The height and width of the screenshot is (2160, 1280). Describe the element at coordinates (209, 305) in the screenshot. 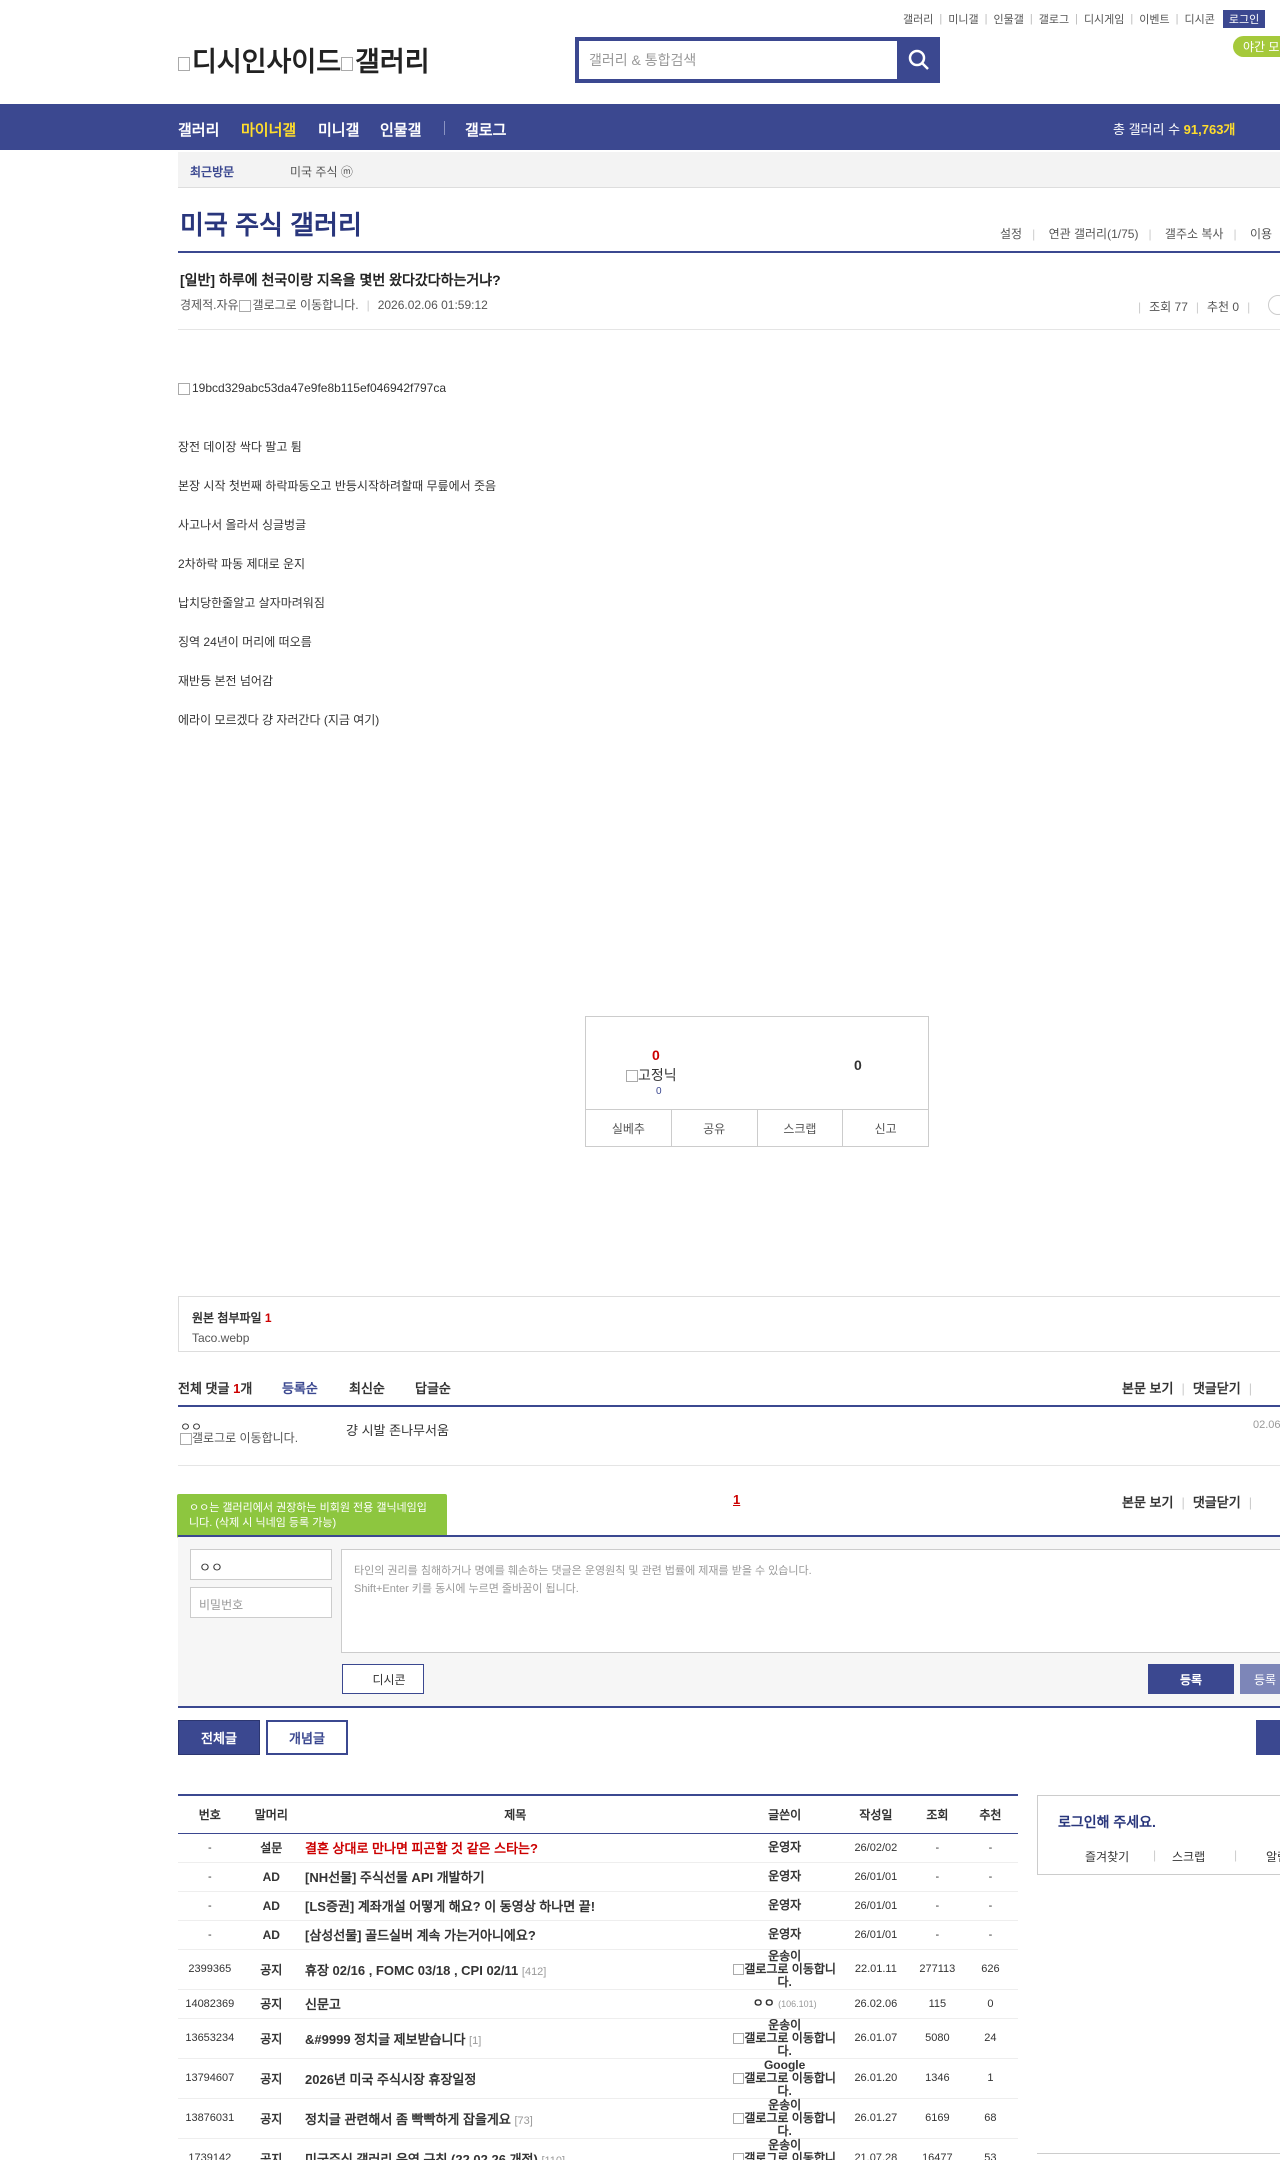

I see `post-writer: 경제적.자유` at that location.